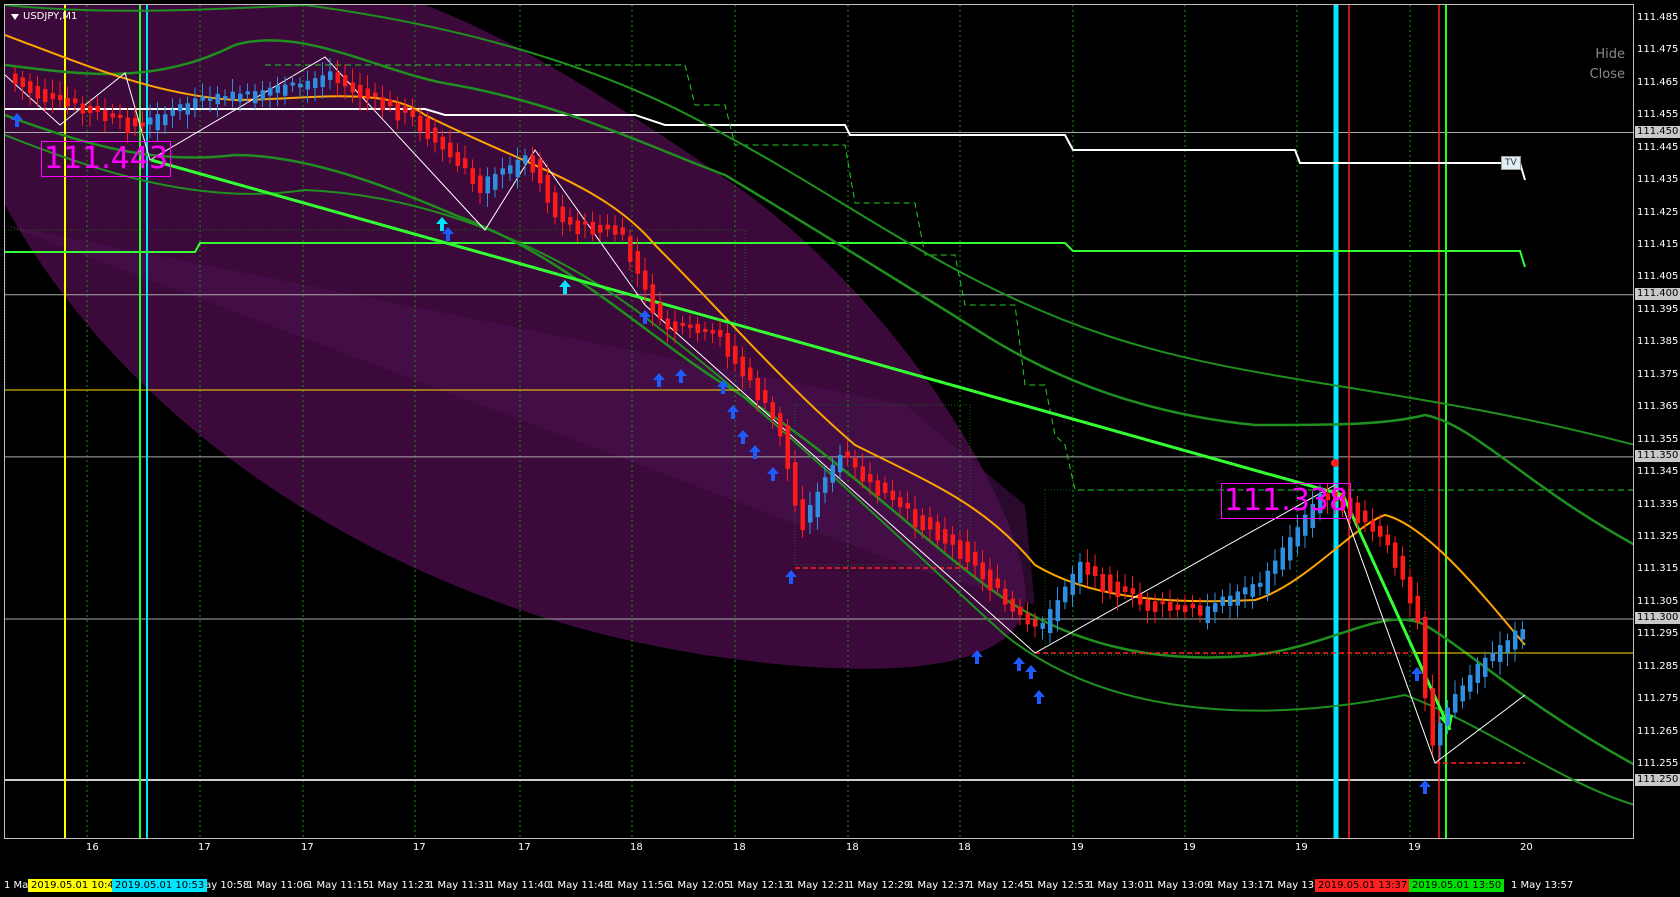 This screenshot has height=897, width=1680. I want to click on time-label: 1 May 11:31, so click(459, 885).